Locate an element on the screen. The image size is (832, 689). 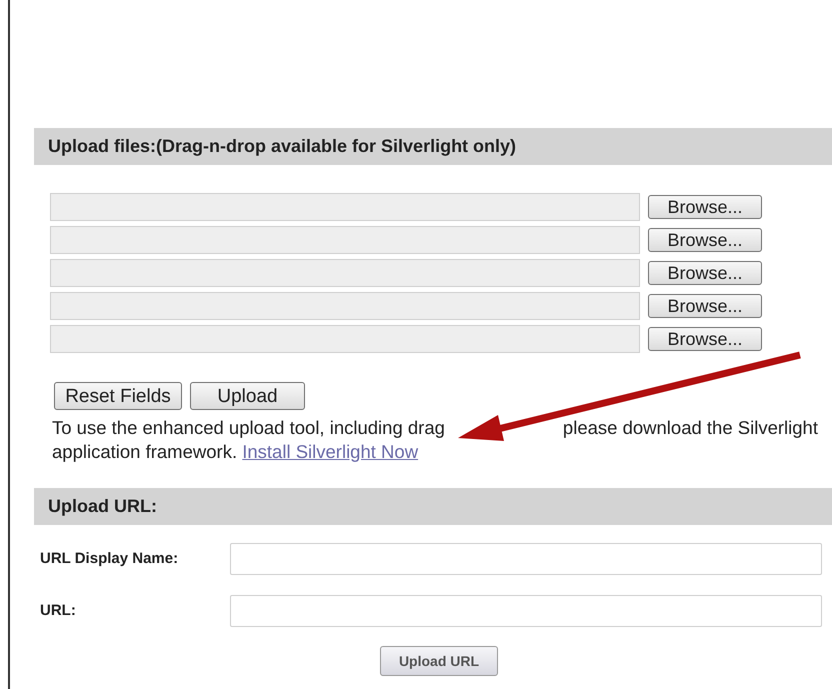
field-label: URL Display Name: is located at coordinates (110, 558).